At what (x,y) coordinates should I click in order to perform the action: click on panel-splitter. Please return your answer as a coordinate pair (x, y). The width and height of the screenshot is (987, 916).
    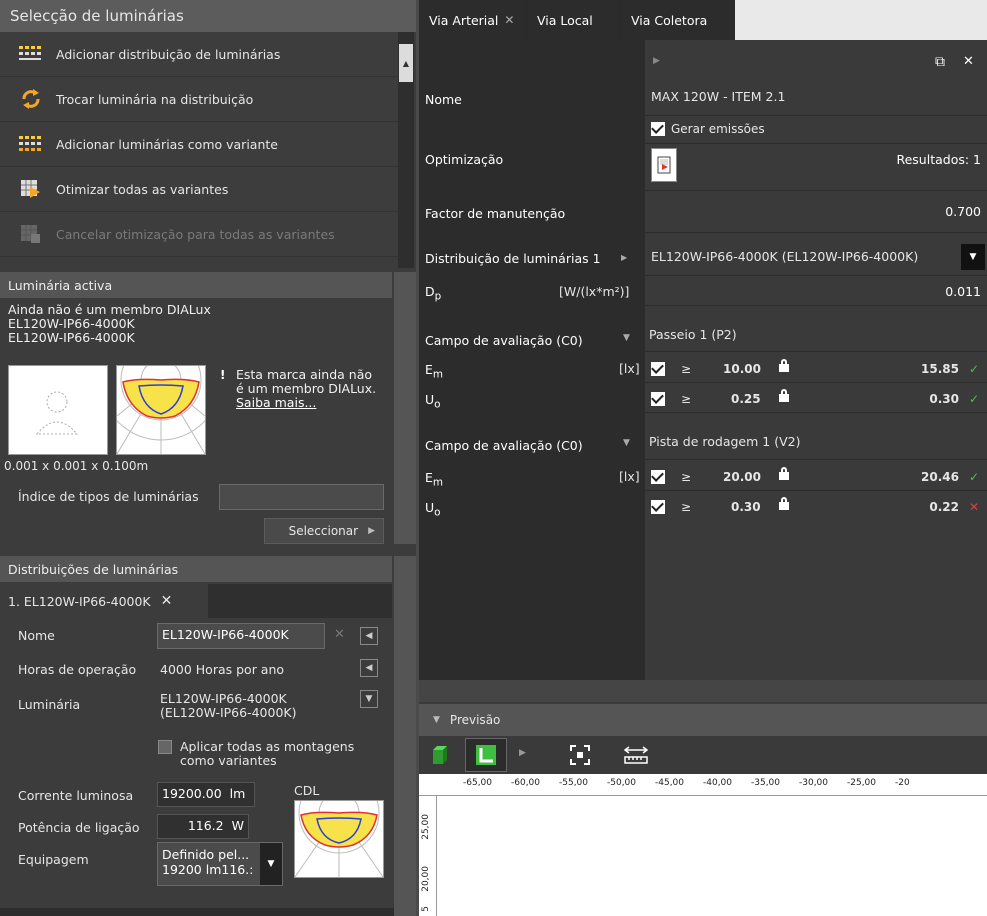
    Looking at the image, I should click on (703, 691).